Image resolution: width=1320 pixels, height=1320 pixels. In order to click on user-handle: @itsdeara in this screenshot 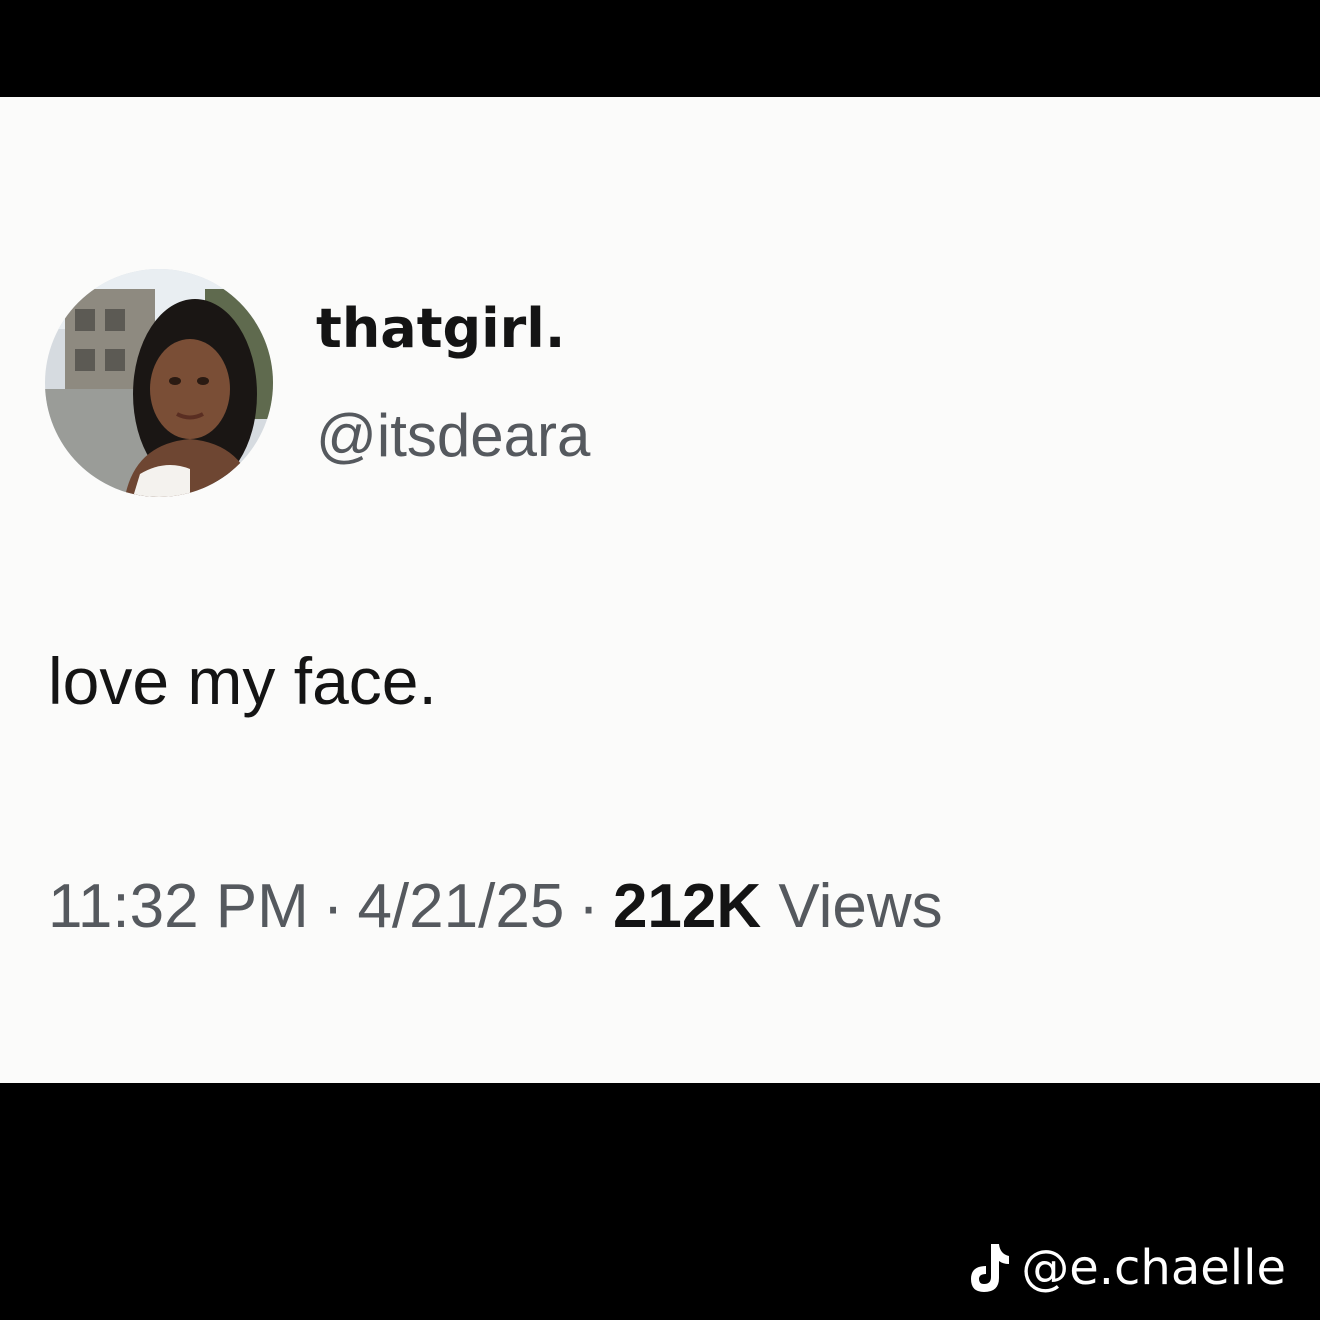, I will do `click(453, 436)`.